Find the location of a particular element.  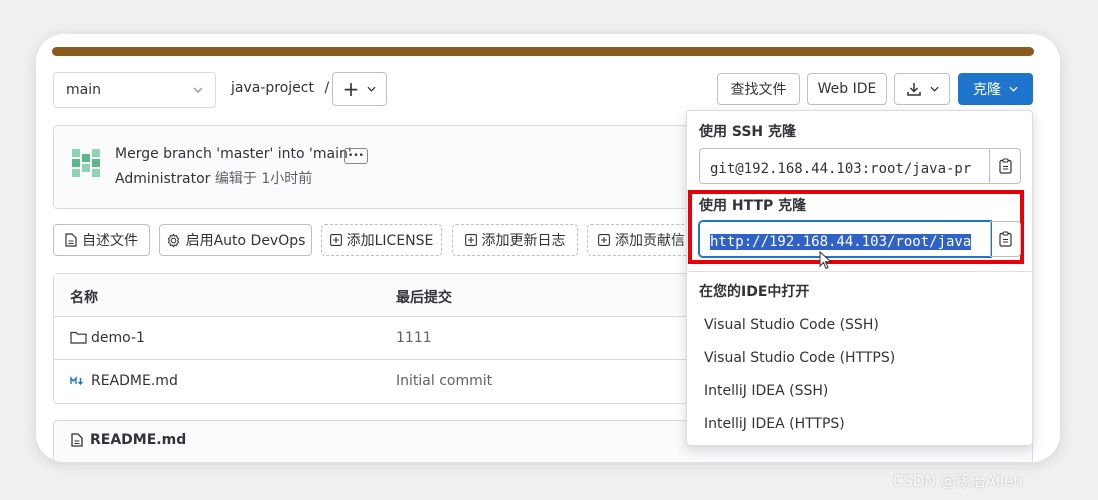

add-contributing-button: 添加贡献信 is located at coordinates (644, 240).